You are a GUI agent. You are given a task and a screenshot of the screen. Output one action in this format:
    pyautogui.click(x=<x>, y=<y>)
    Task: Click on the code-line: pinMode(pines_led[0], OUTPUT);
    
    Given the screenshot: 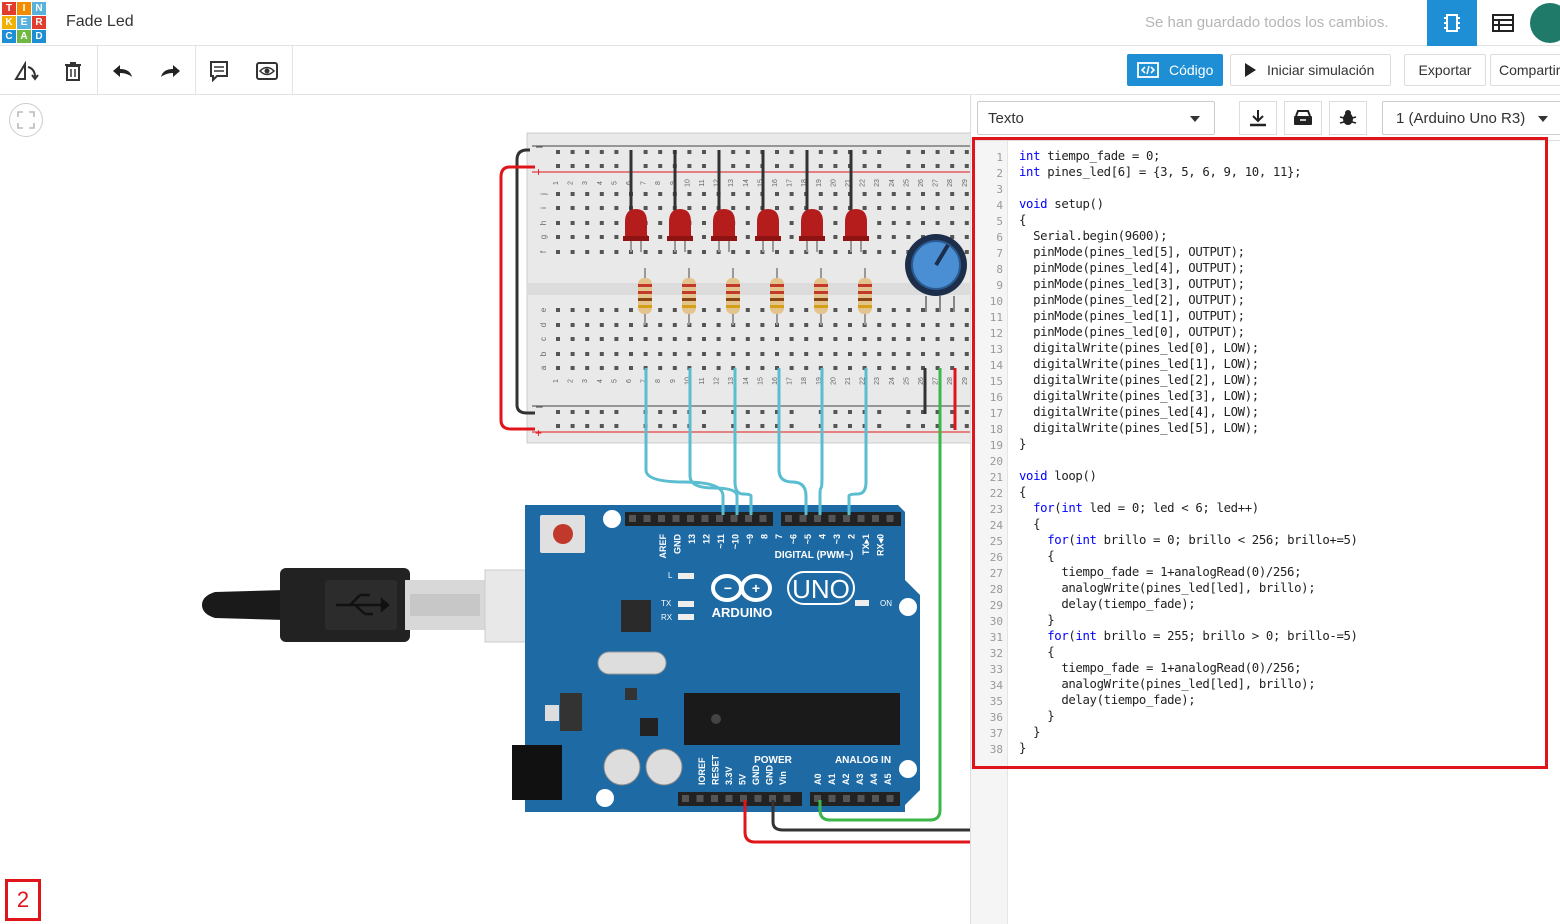 What is the action you would take?
    pyautogui.click(x=1188, y=333)
    